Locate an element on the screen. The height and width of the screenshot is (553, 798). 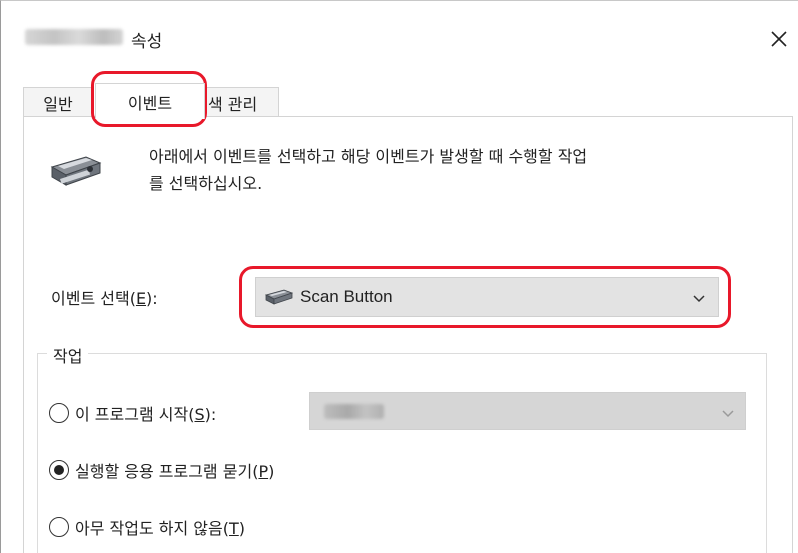
event-select-mnemonic: E is located at coordinates (141, 298).